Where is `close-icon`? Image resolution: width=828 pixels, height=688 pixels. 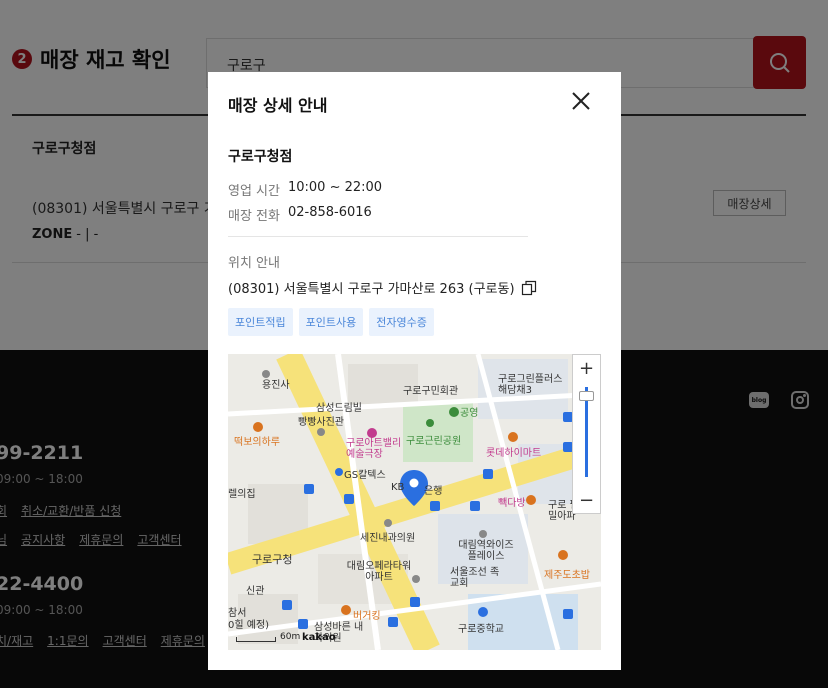
close-icon is located at coordinates (581, 101).